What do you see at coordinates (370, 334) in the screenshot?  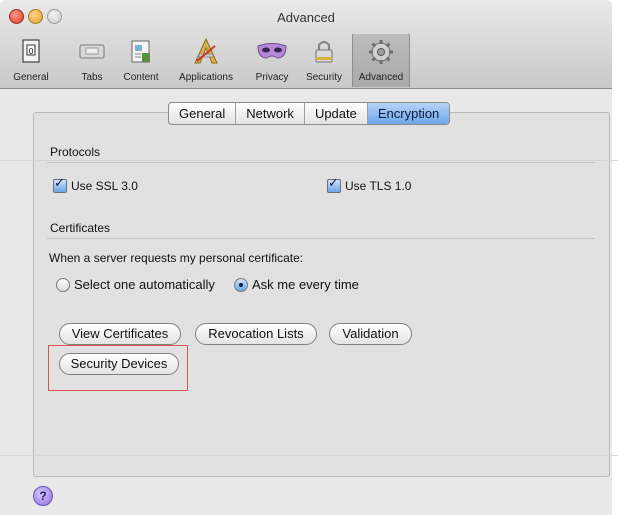 I see `validation-button: Validation` at bounding box center [370, 334].